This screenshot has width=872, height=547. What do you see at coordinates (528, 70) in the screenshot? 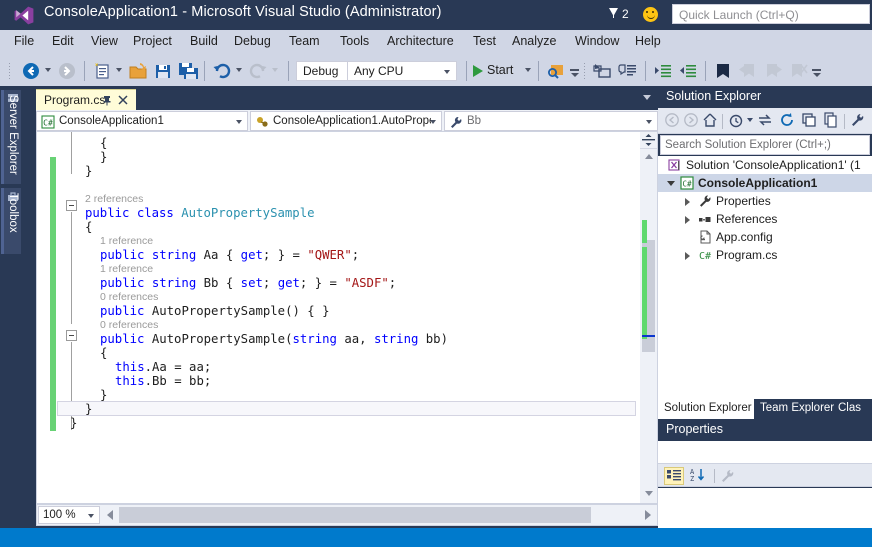
I see `start-debug-dropdown-icon` at bounding box center [528, 70].